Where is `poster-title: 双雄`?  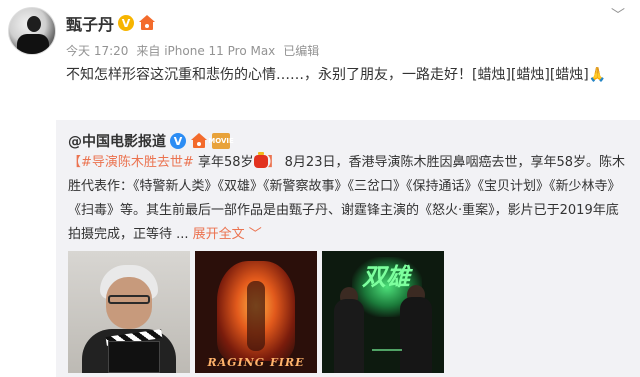
poster-title: 双雄 is located at coordinates (386, 277).